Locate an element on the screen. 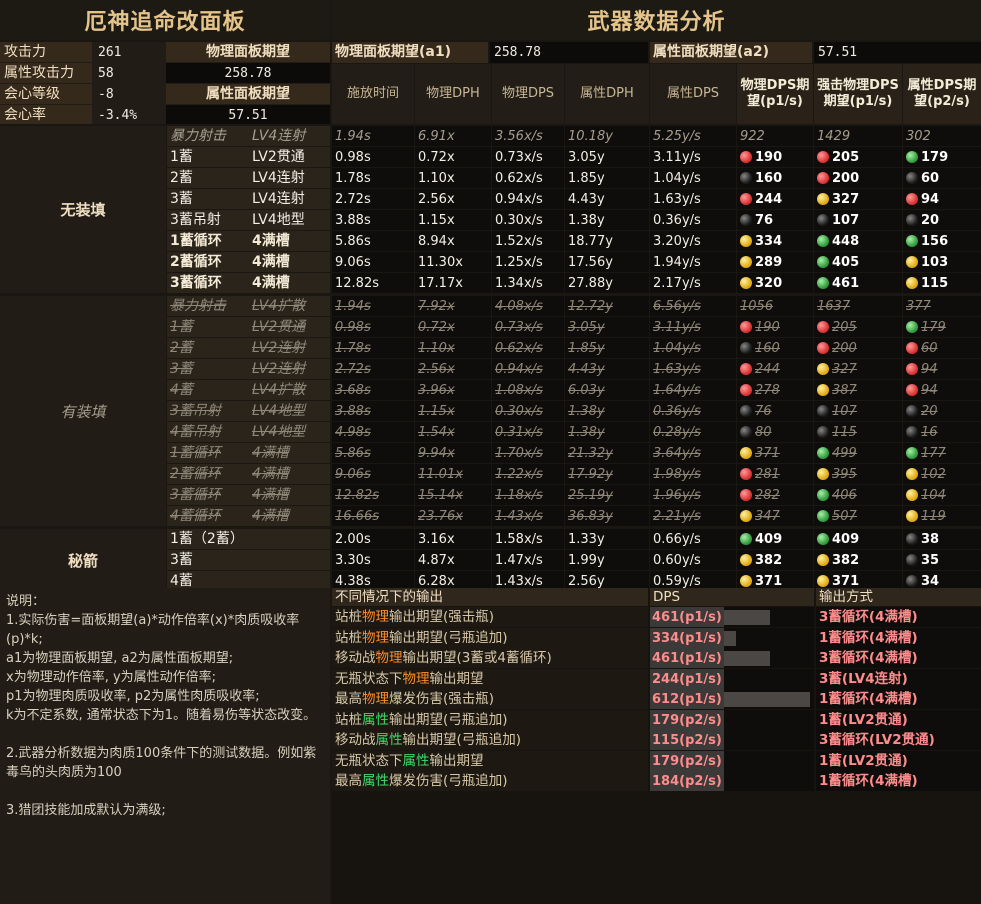  table-cell: 499 is located at coordinates (858, 453).